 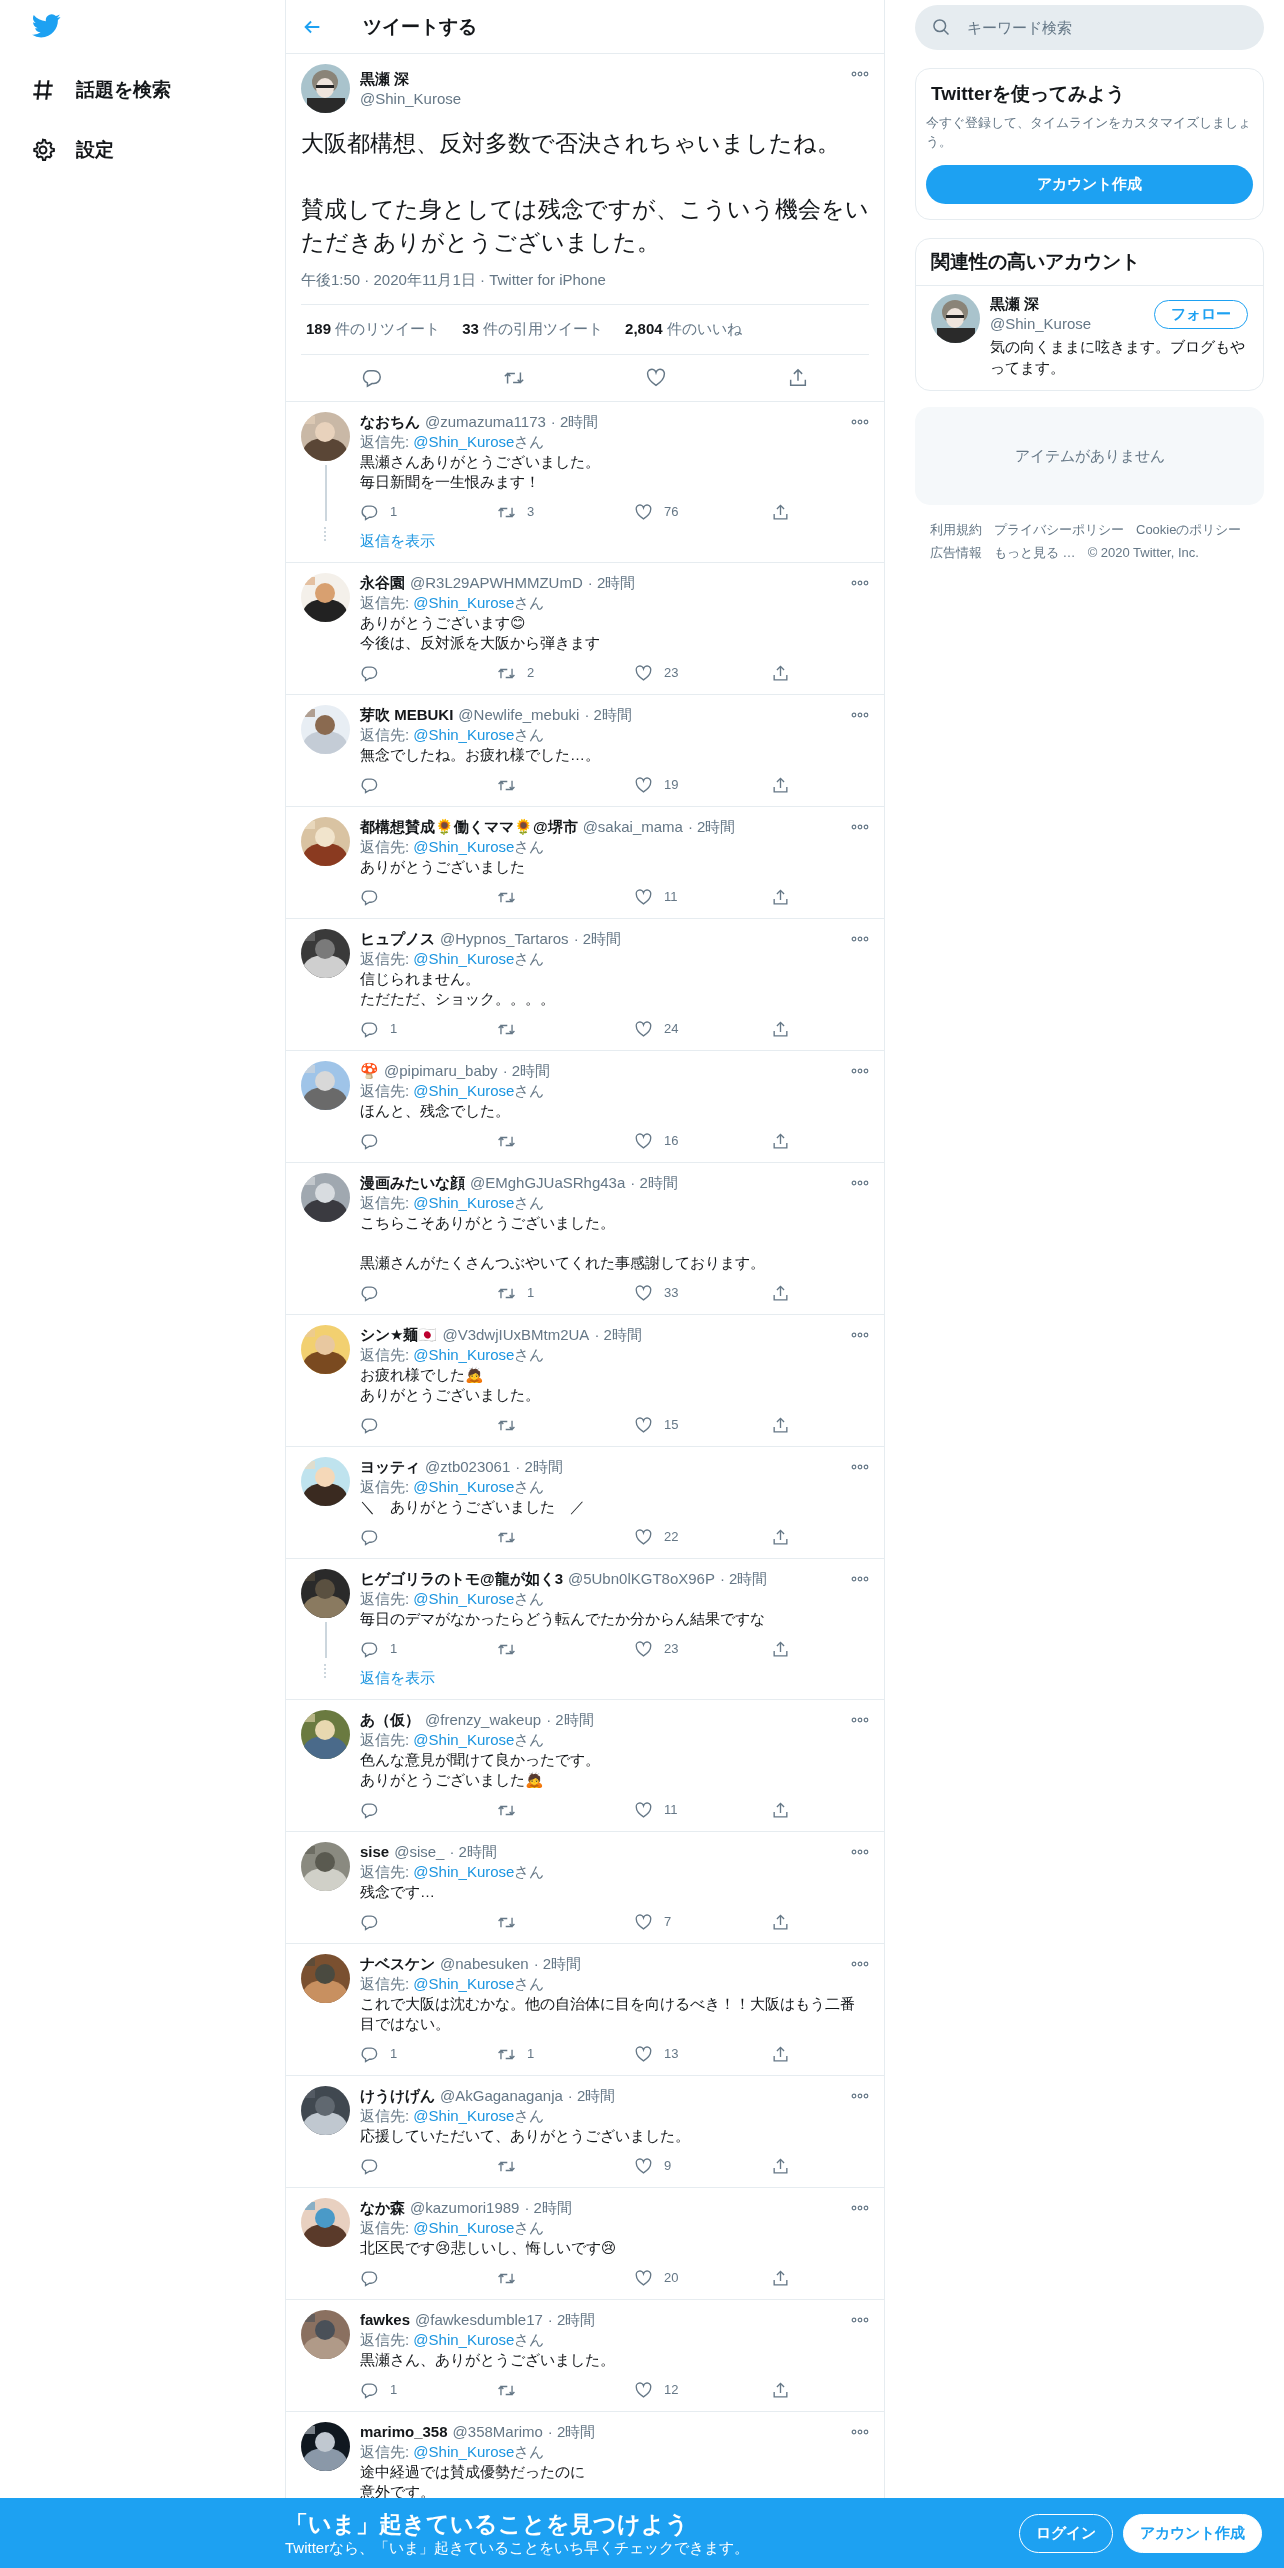 I want to click on stat-link: 2,804 件のいいね, so click(x=683, y=329).